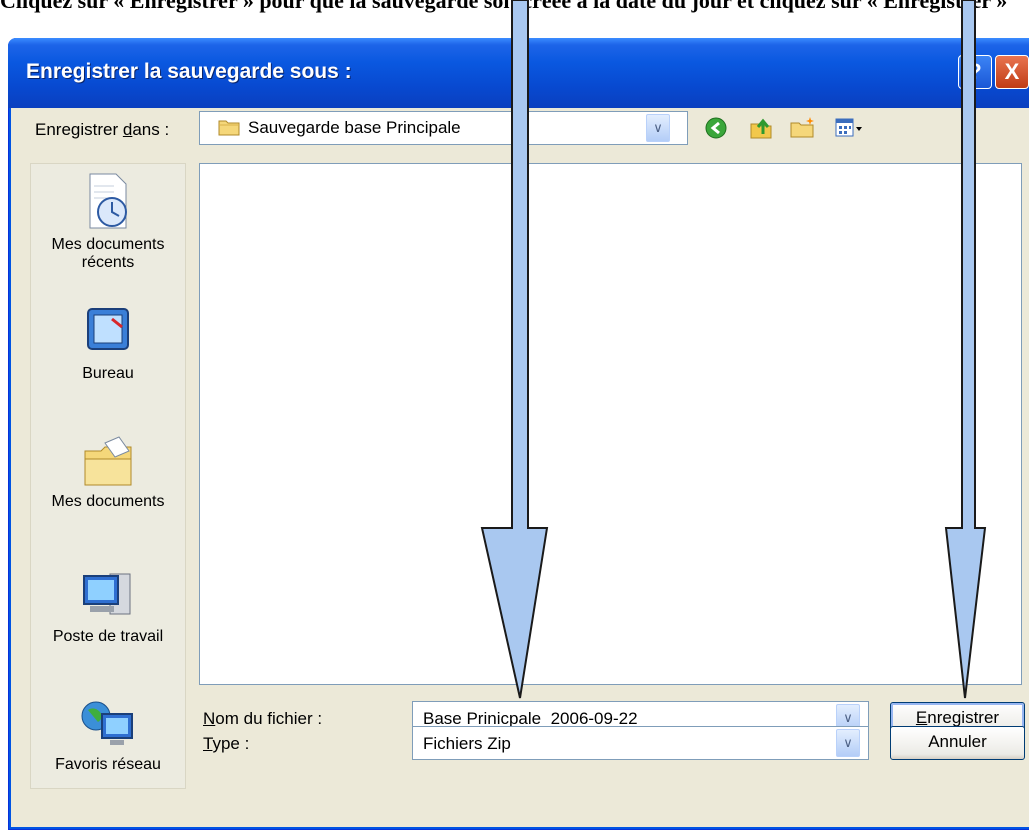  Describe the element at coordinates (965, 349) in the screenshot. I see `arrow-to-save-button` at that location.